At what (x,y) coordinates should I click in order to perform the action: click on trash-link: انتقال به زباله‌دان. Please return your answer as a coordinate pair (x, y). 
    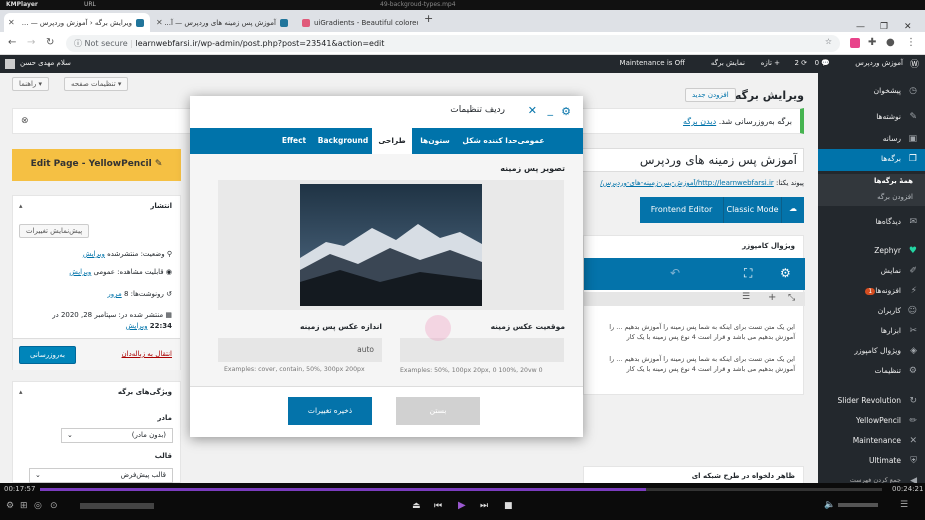
    Looking at the image, I should click on (147, 354).